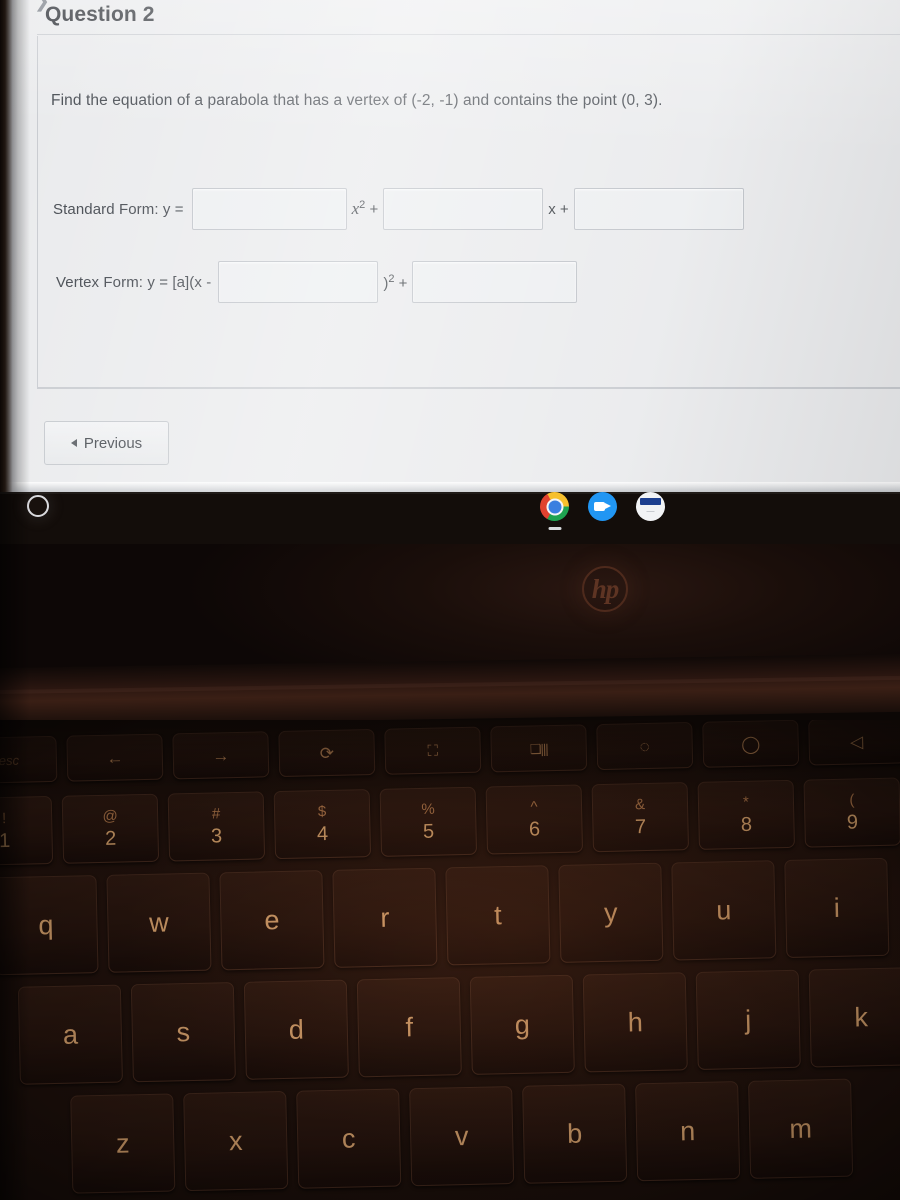 The height and width of the screenshot is (1200, 900). I want to click on shelf-top-border, so click(450, 493).